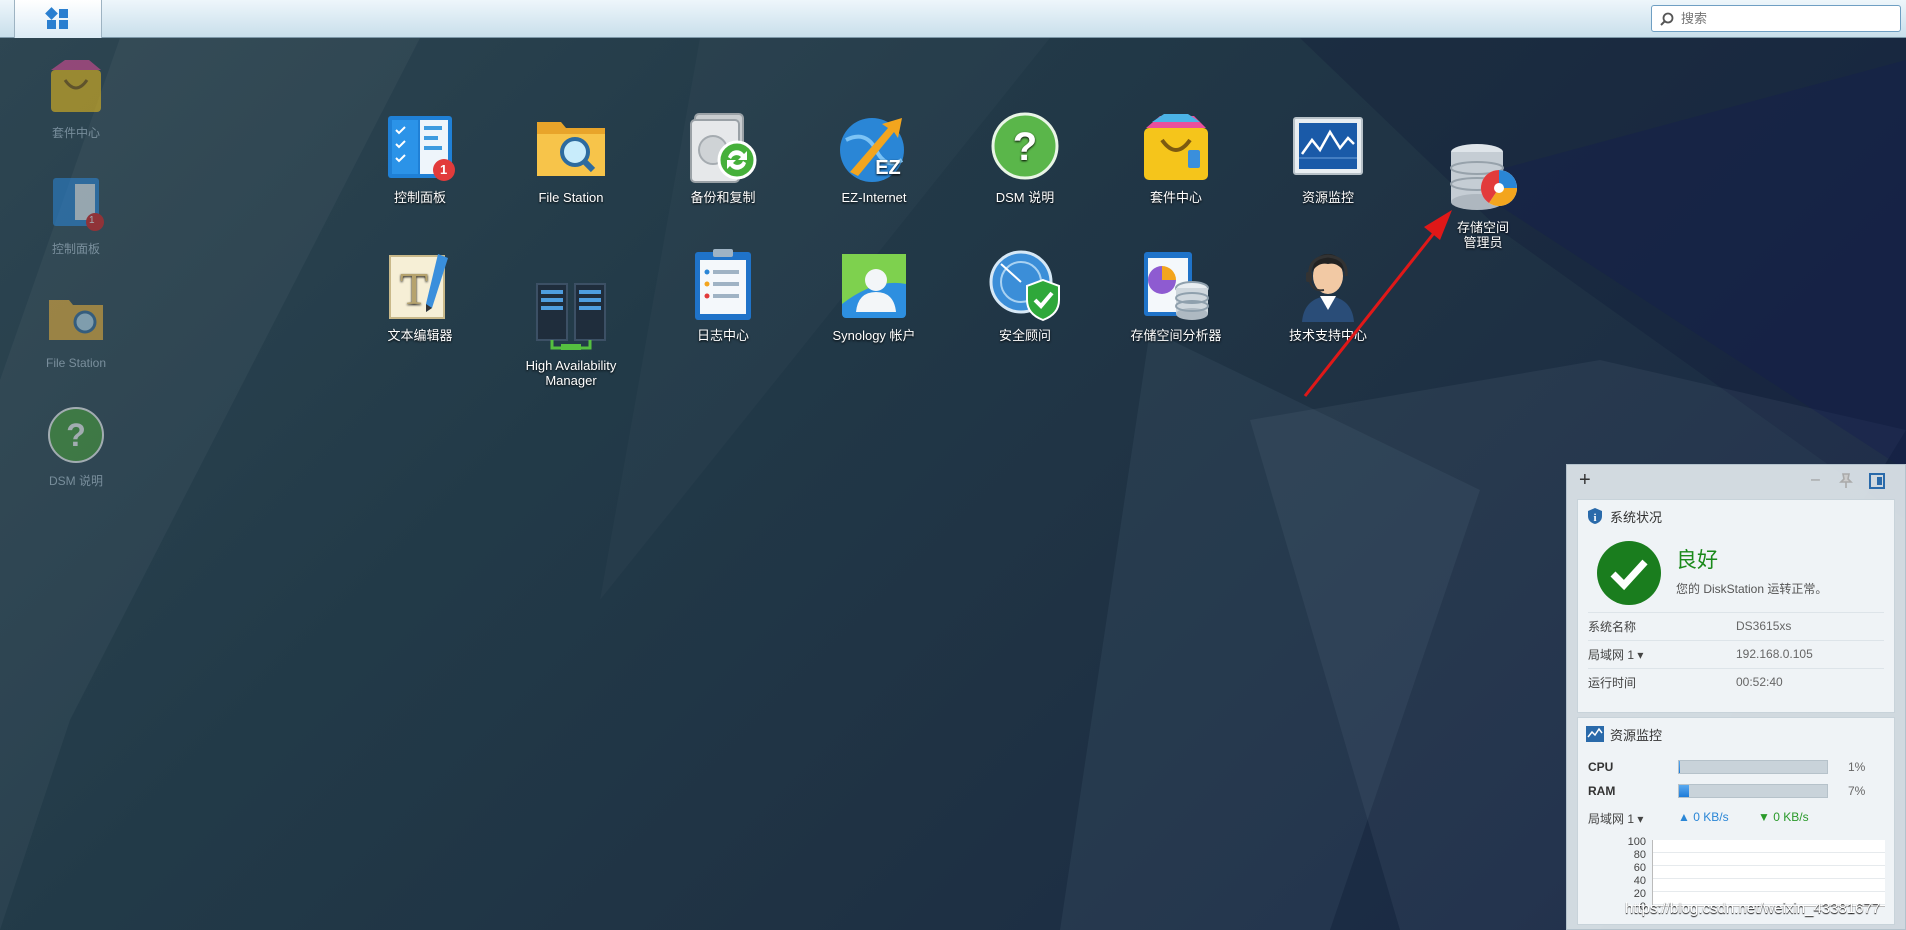 This screenshot has width=1906, height=930. Describe the element at coordinates (1684, 817) in the screenshot. I see `upload-arrow-icon: ▲` at that location.